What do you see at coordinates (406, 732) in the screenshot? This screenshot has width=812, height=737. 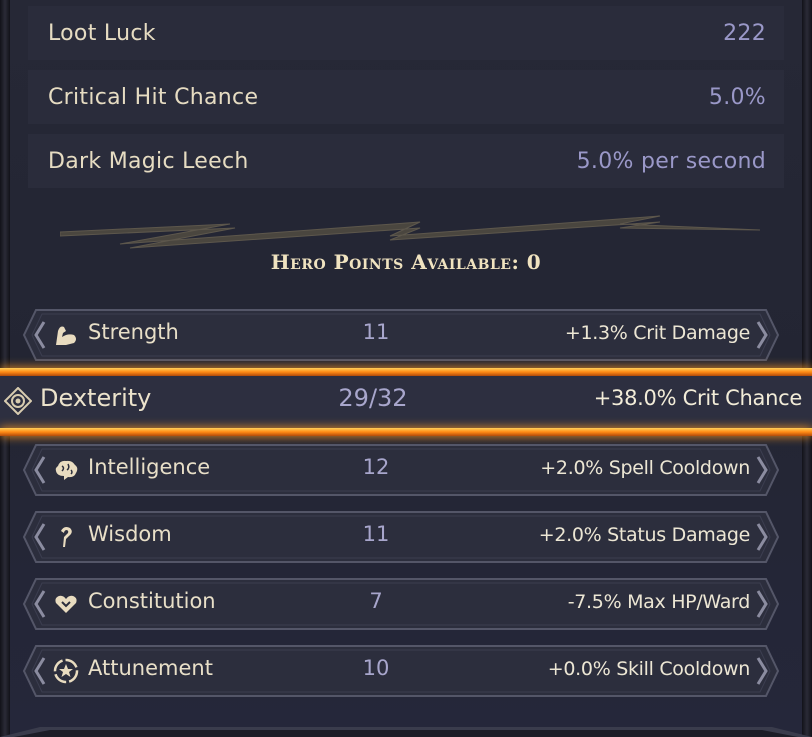 I see `bottom-frame-edge` at bounding box center [406, 732].